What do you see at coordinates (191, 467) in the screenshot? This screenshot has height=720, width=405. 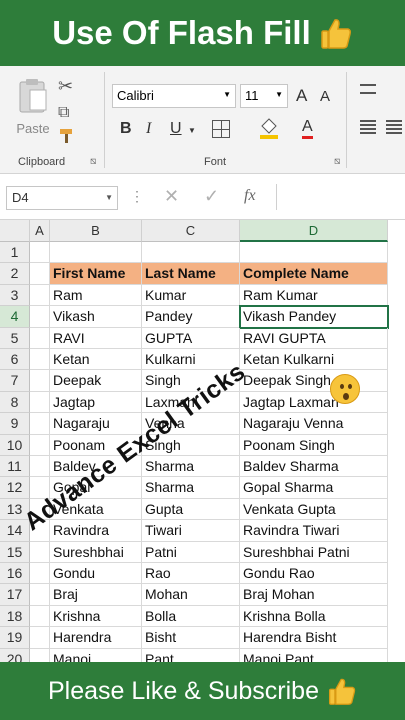 I see `cell-c11: Sharma` at bounding box center [191, 467].